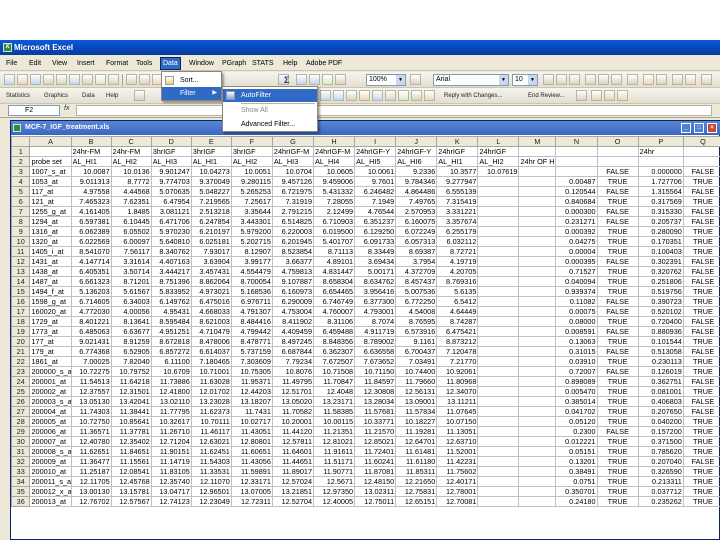 The height and width of the screenshot is (540, 720). I want to click on cell: 13.23171, so click(334, 401).